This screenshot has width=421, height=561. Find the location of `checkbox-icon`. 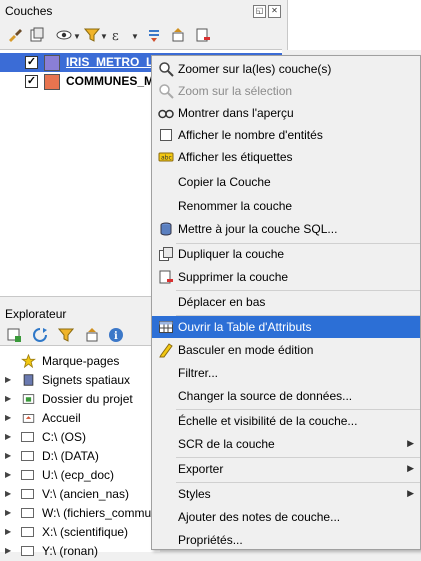

checkbox-icon is located at coordinates (166, 135).